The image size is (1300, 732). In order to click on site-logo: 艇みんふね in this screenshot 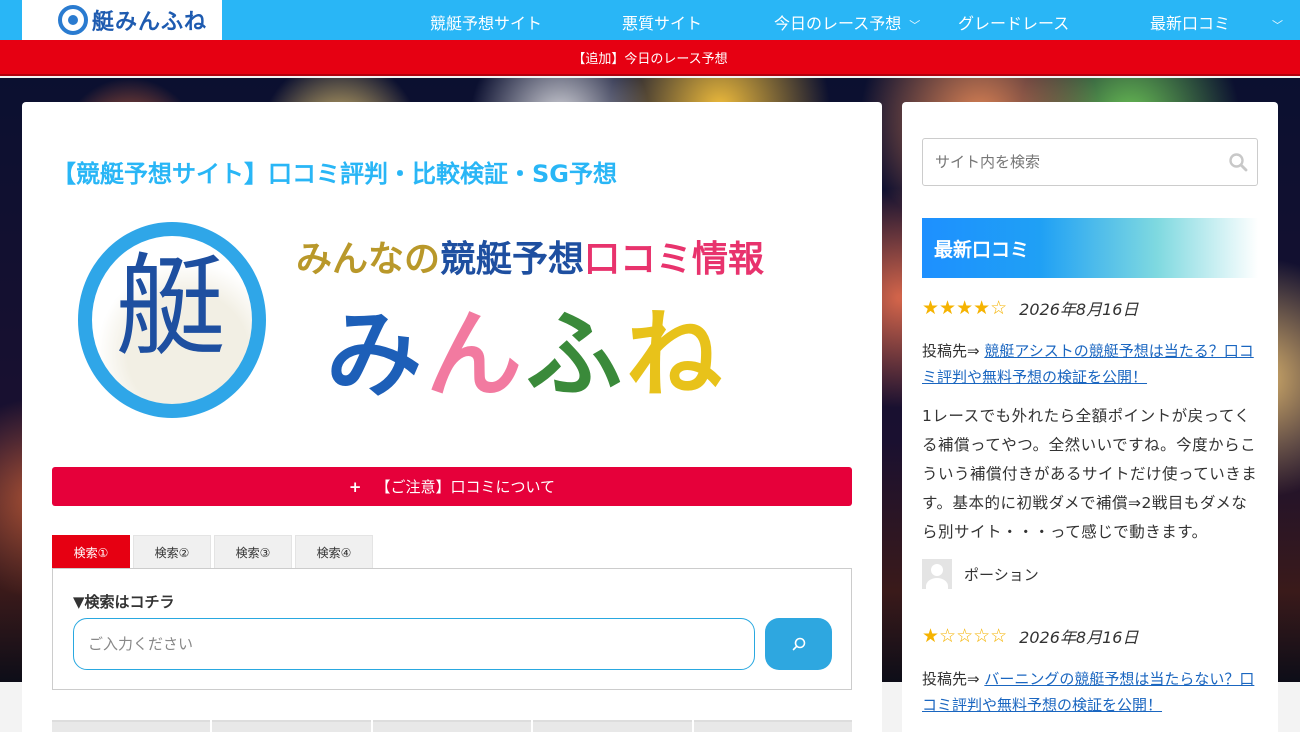, I will do `click(122, 20)`.